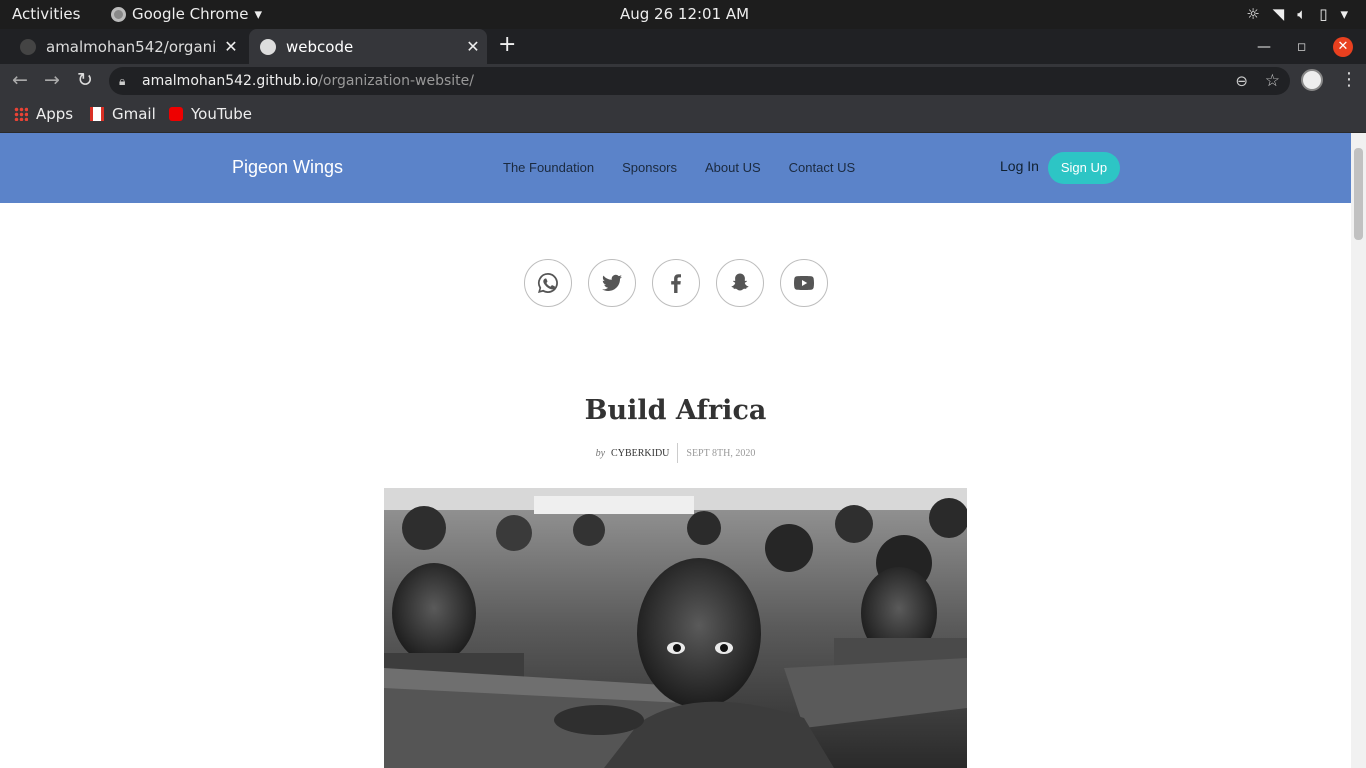 This screenshot has width=1366, height=768. Describe the element at coordinates (822, 167) in the screenshot. I see `nav-link-contact: Contact US` at that location.